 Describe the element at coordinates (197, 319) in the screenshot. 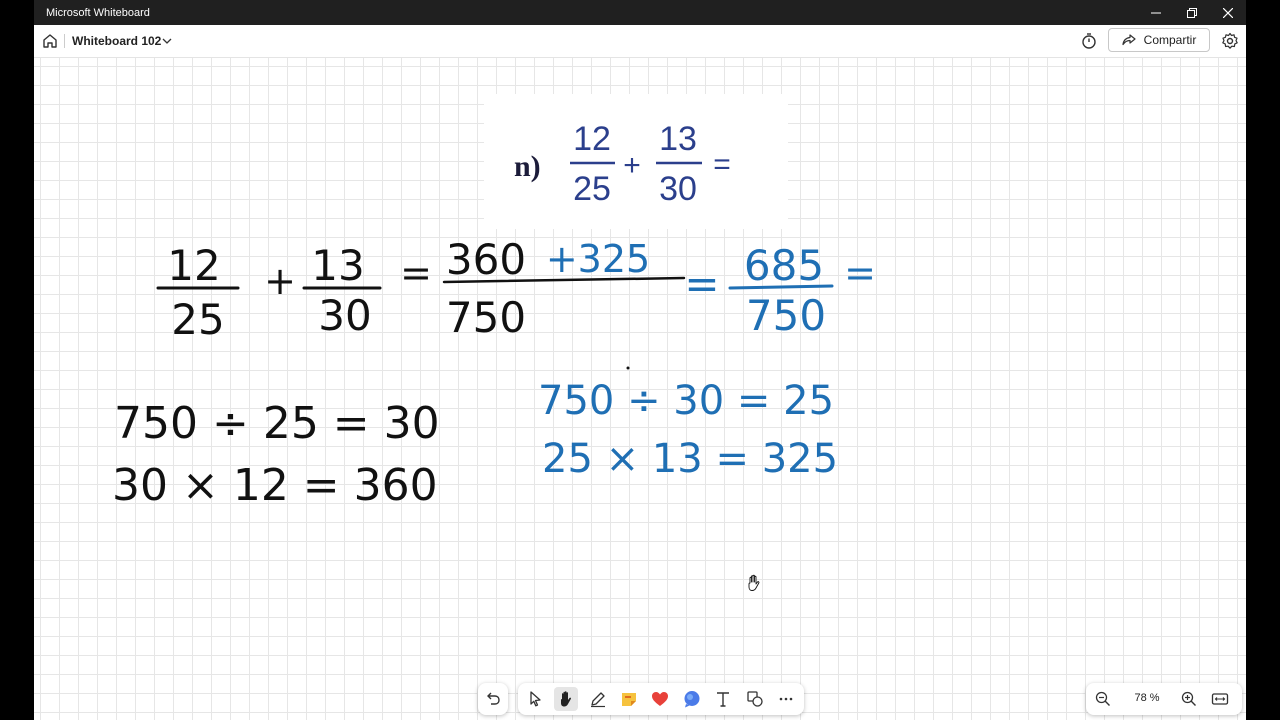

I see `ink-f1-den: 25` at that location.